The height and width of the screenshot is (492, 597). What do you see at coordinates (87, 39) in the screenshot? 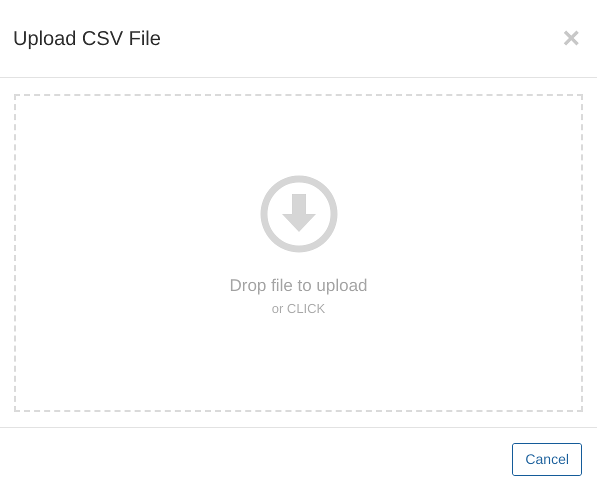
I see `dialog-title: Upload CSV File` at bounding box center [87, 39].